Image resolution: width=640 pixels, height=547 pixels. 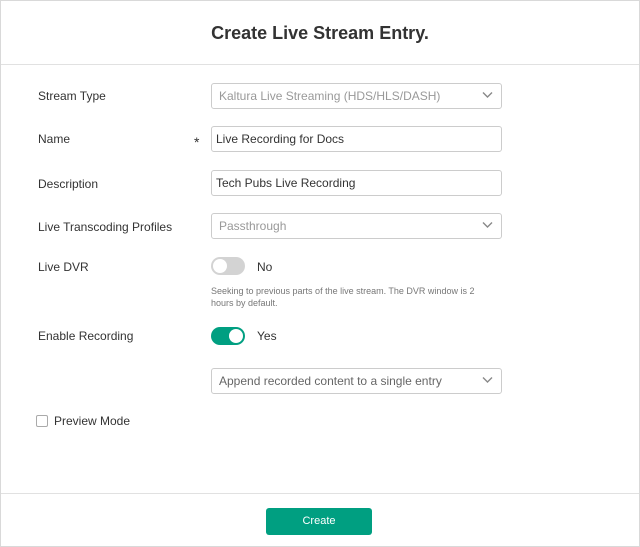 What do you see at coordinates (72, 96) in the screenshot?
I see `stream-type-label: Stream Type` at bounding box center [72, 96].